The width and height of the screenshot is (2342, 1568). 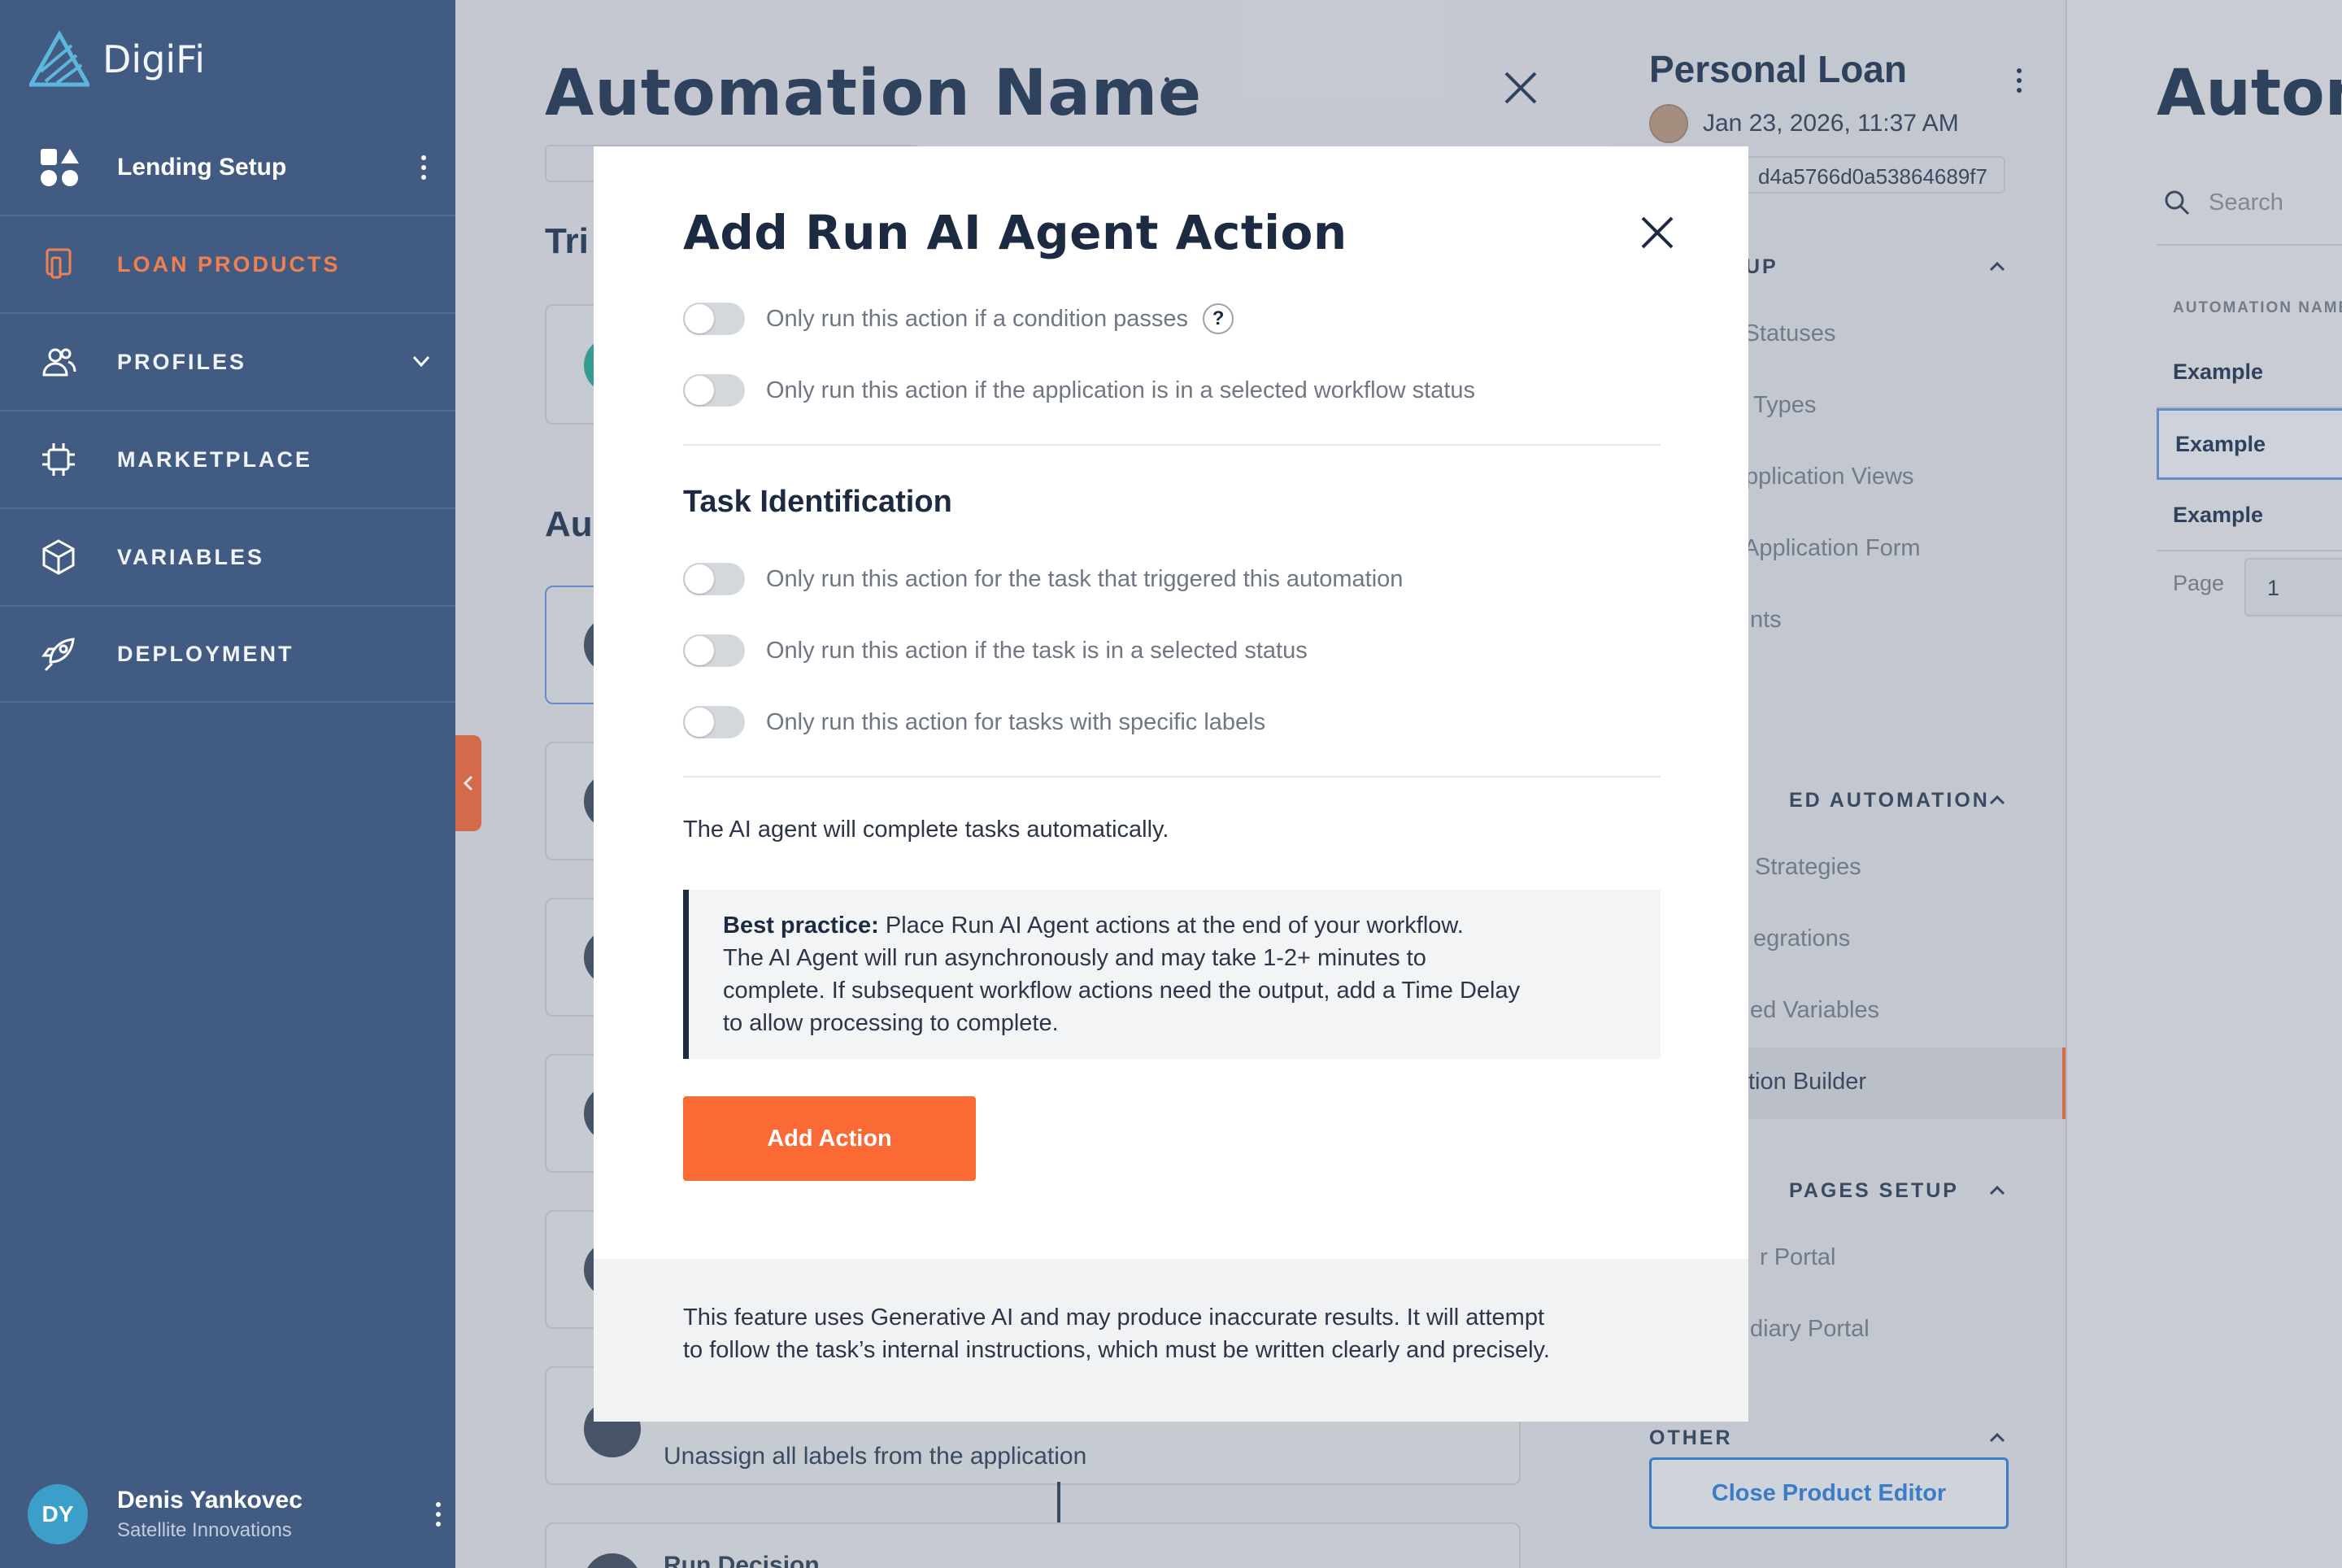 I want to click on add-action-button: Add Action, so click(x=829, y=1138).